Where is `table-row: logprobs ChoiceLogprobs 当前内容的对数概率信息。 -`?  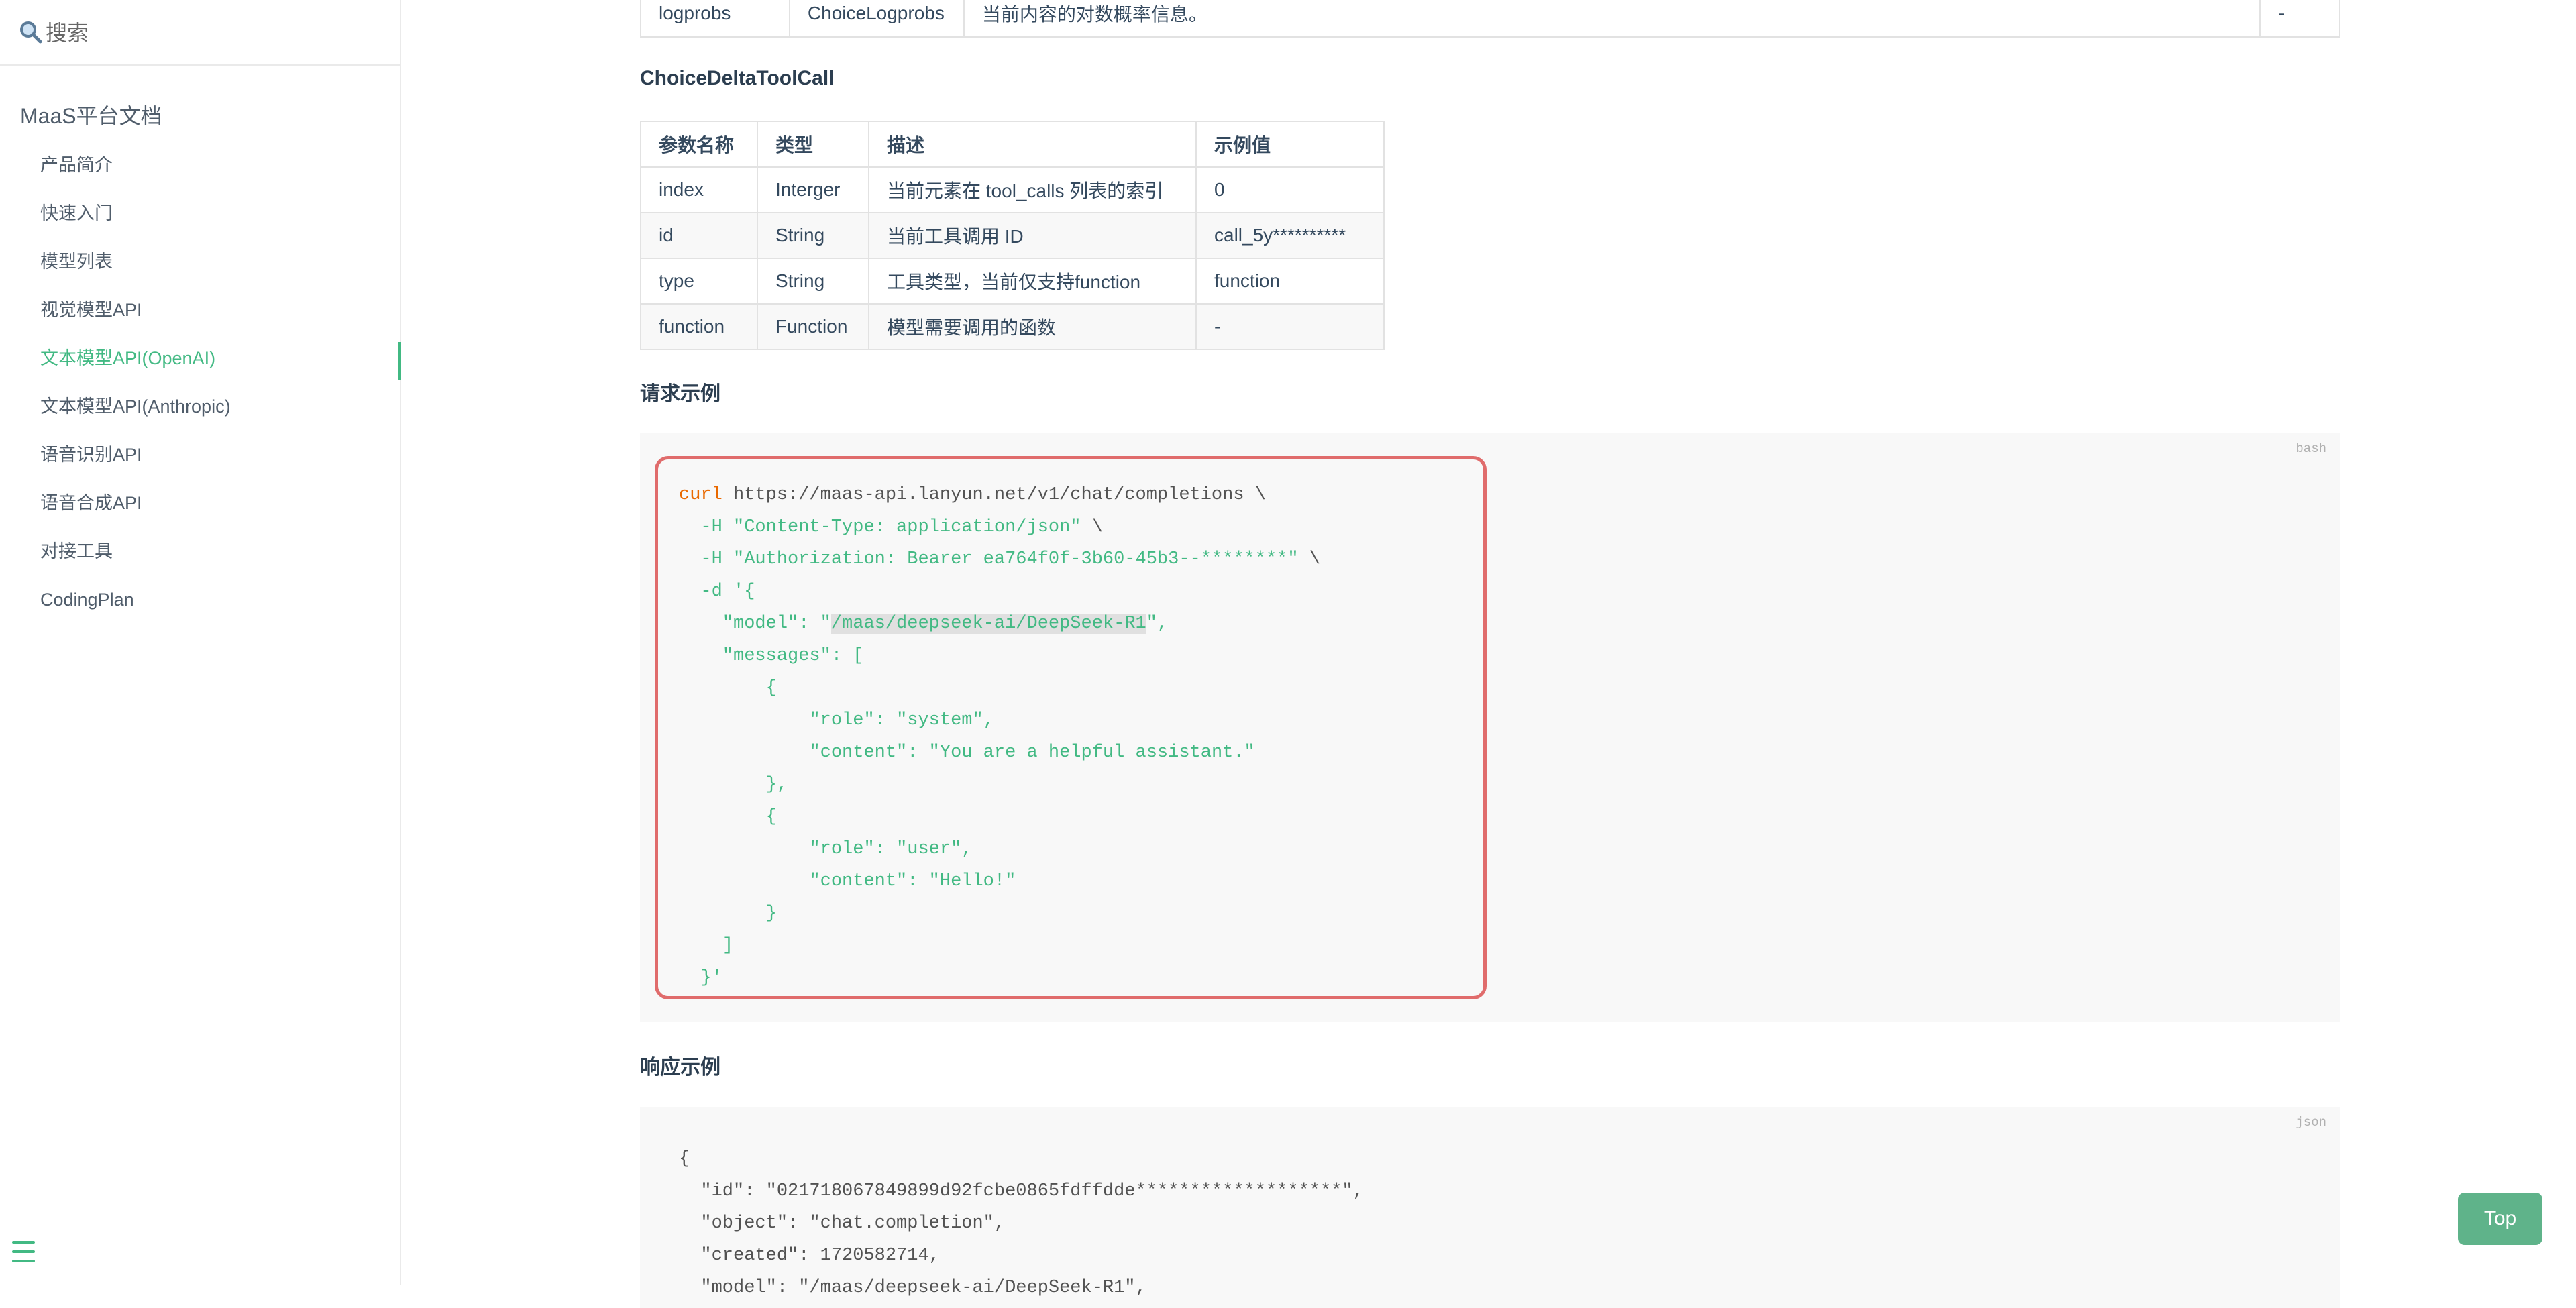 table-row: logprobs ChoiceLogprobs 当前内容的对数概率信息。 - is located at coordinates (1490, 19).